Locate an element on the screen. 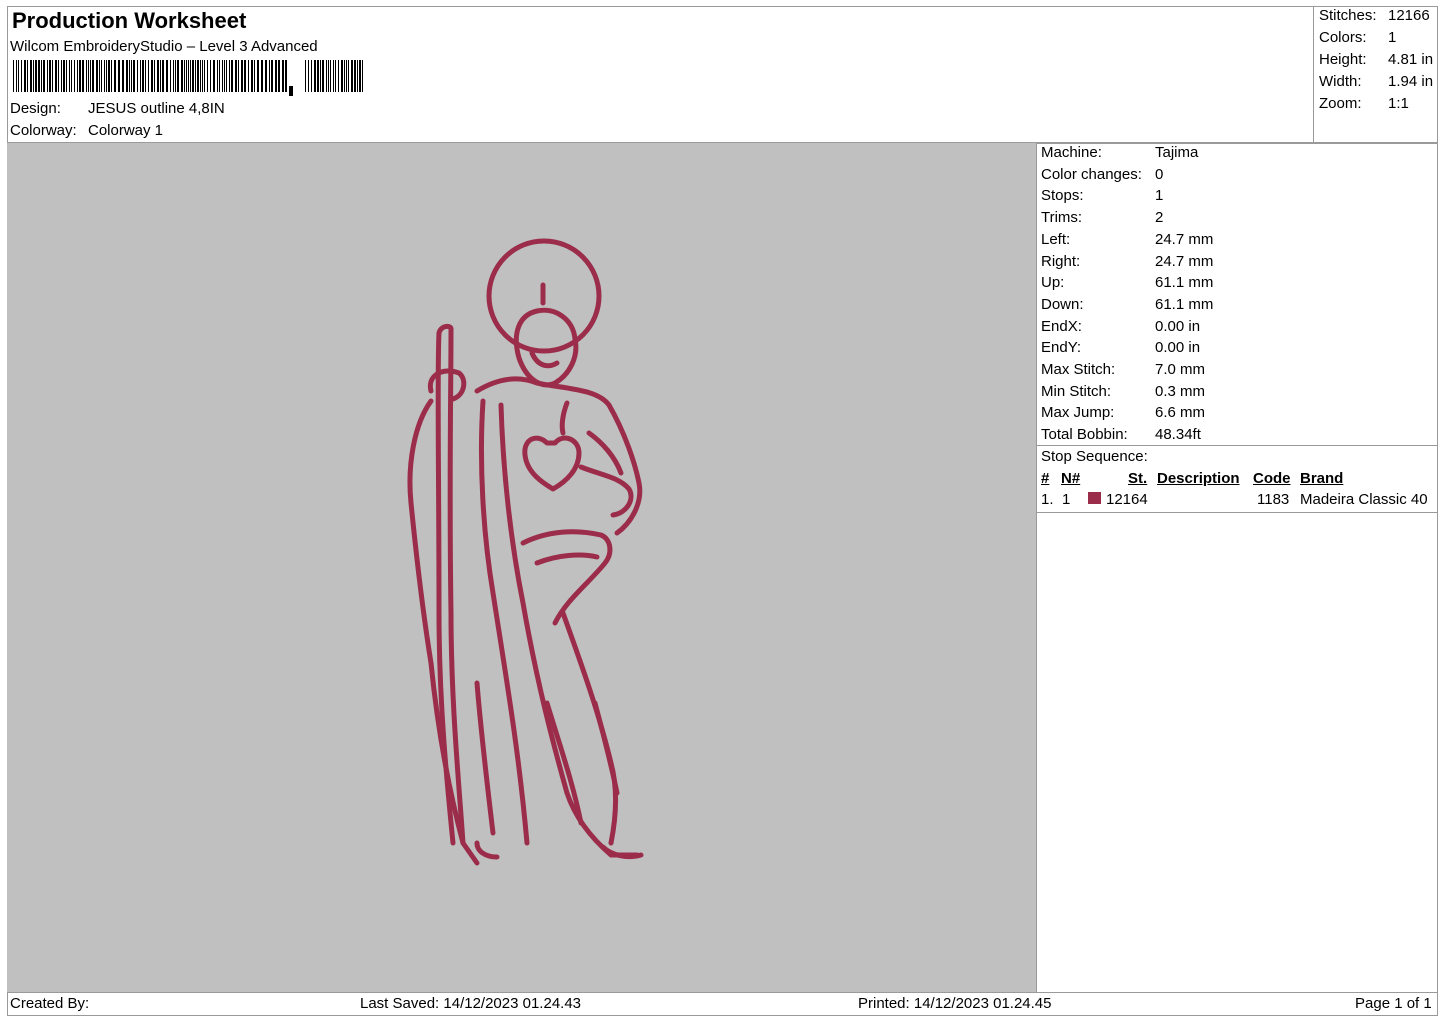  detail-label: Max Stitch: is located at coordinates (1078, 369).